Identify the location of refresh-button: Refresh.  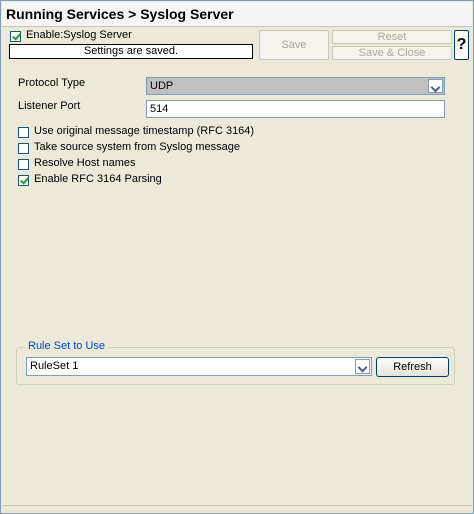
(412, 367).